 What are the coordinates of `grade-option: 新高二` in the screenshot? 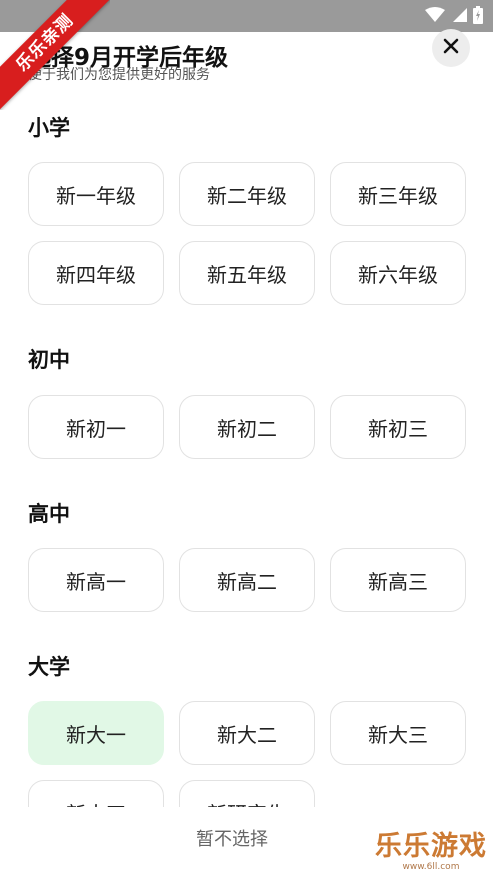 It's located at (247, 580).